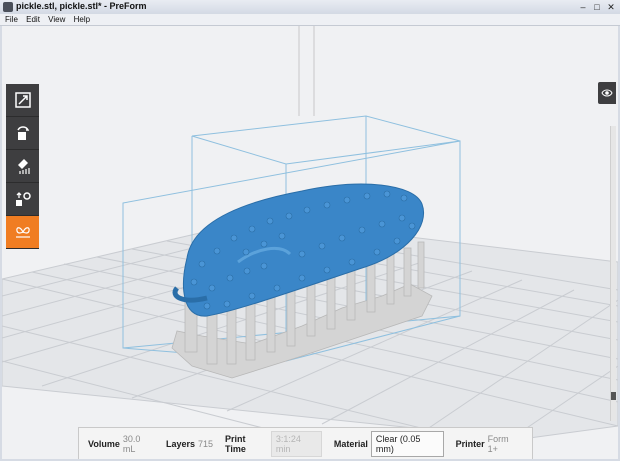 Image resolution: width=620 pixels, height=461 pixels. I want to click on layout-icon, so click(23, 199).